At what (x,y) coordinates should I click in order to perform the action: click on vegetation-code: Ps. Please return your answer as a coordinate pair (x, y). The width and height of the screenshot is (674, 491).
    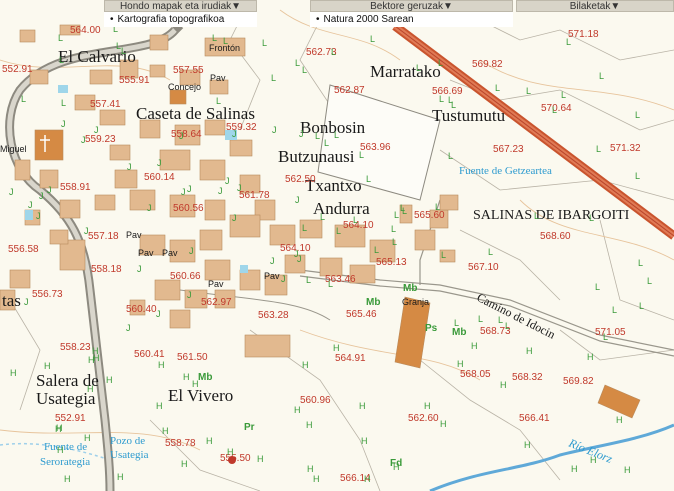
    Looking at the image, I should click on (431, 328).